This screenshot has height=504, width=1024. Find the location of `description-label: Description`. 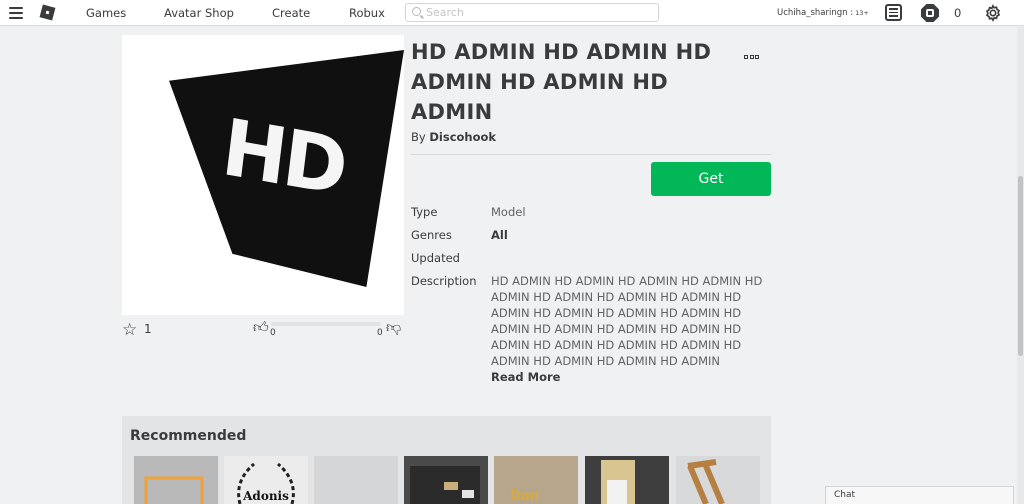

description-label: Description is located at coordinates (444, 281).